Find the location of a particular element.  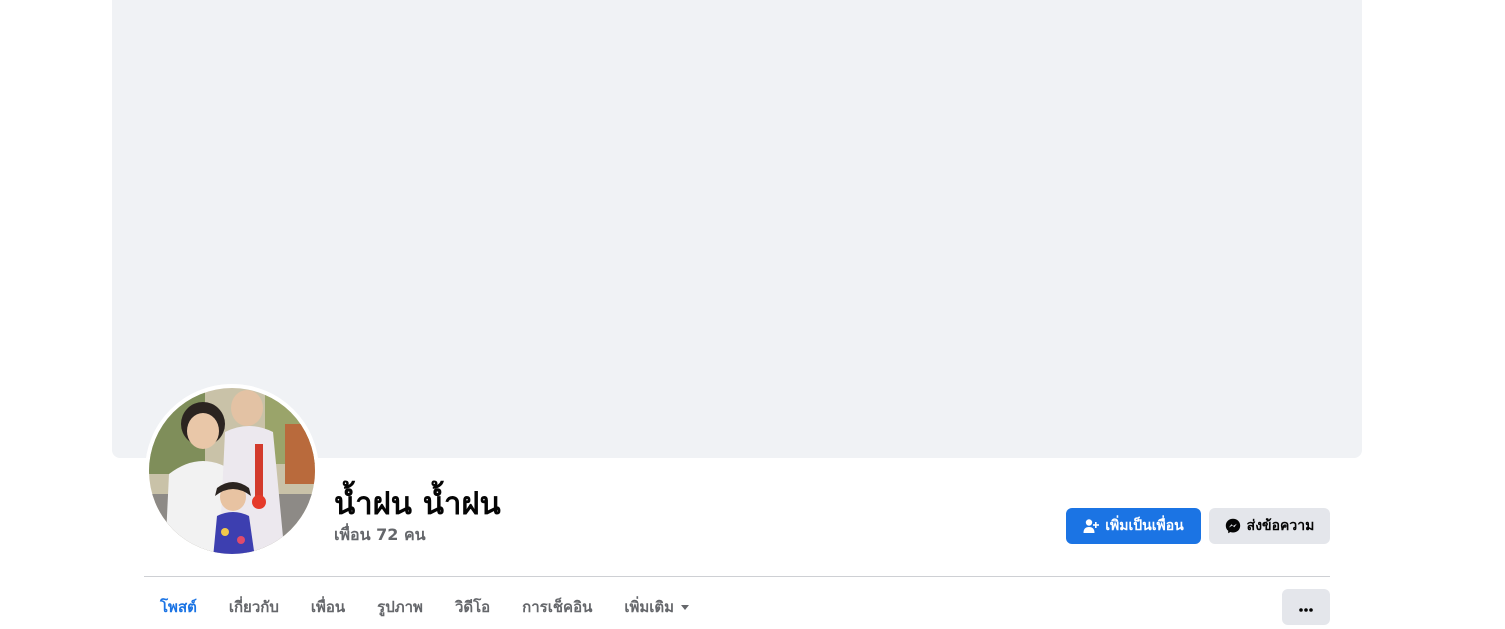

tab-label: เกี่ยวกับ is located at coordinates (253, 607).